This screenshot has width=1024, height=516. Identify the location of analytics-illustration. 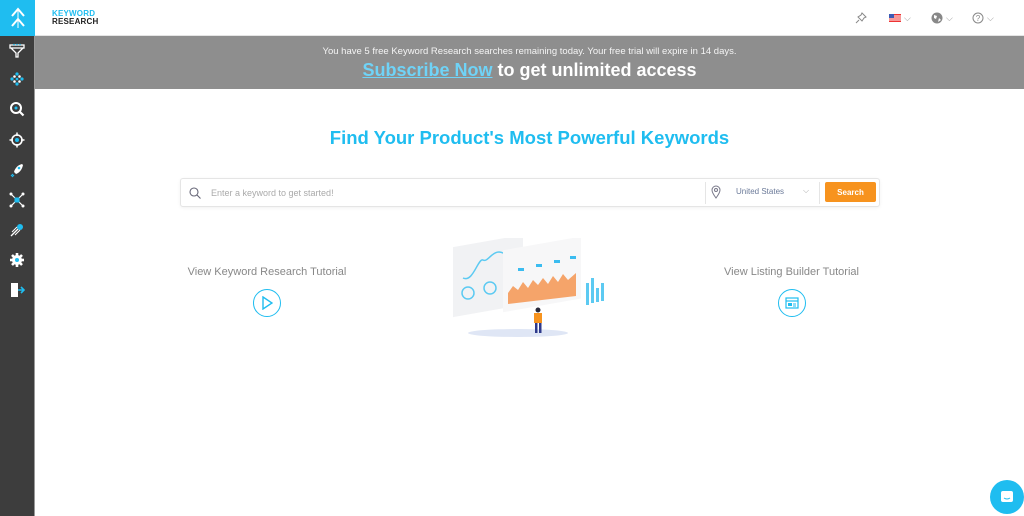
(528, 287).